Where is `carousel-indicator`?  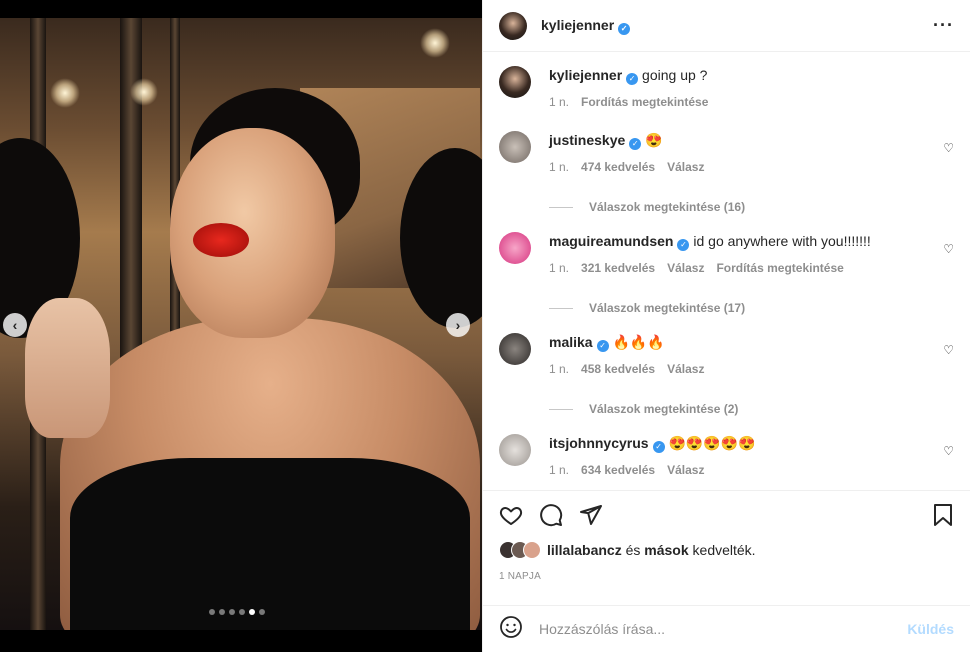 carousel-indicator is located at coordinates (237, 612).